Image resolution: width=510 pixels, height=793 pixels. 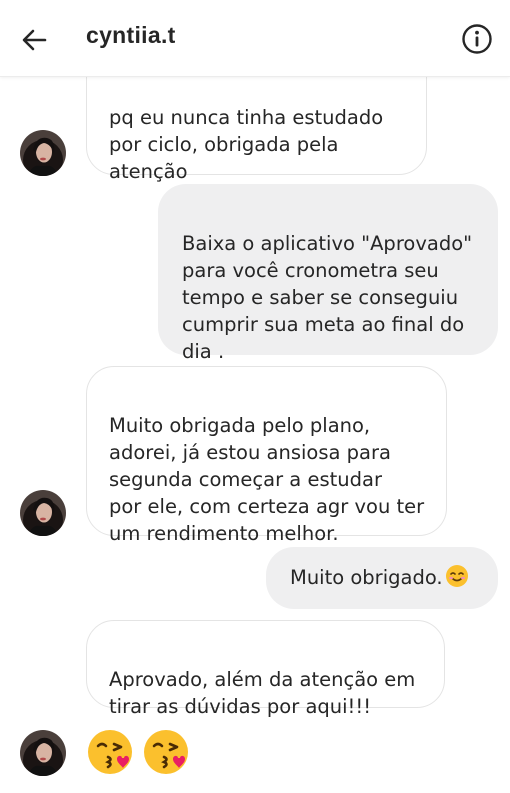 What do you see at coordinates (131, 35) in the screenshot?
I see `conversation-username: cyntiia.t` at bounding box center [131, 35].